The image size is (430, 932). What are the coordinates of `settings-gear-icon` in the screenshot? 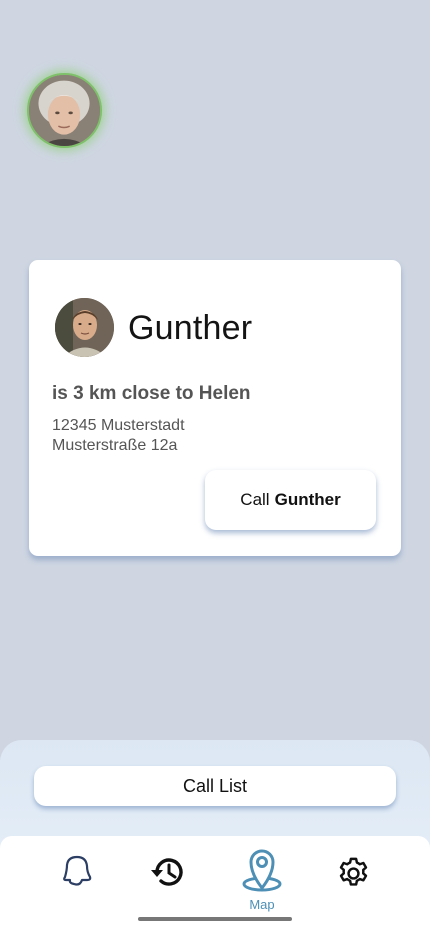 It's located at (353, 871).